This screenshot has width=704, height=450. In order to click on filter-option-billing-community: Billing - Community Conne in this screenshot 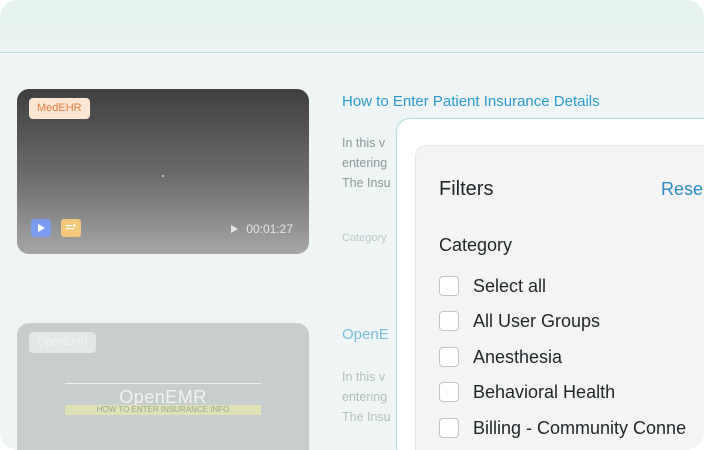, I will do `click(562, 428)`.